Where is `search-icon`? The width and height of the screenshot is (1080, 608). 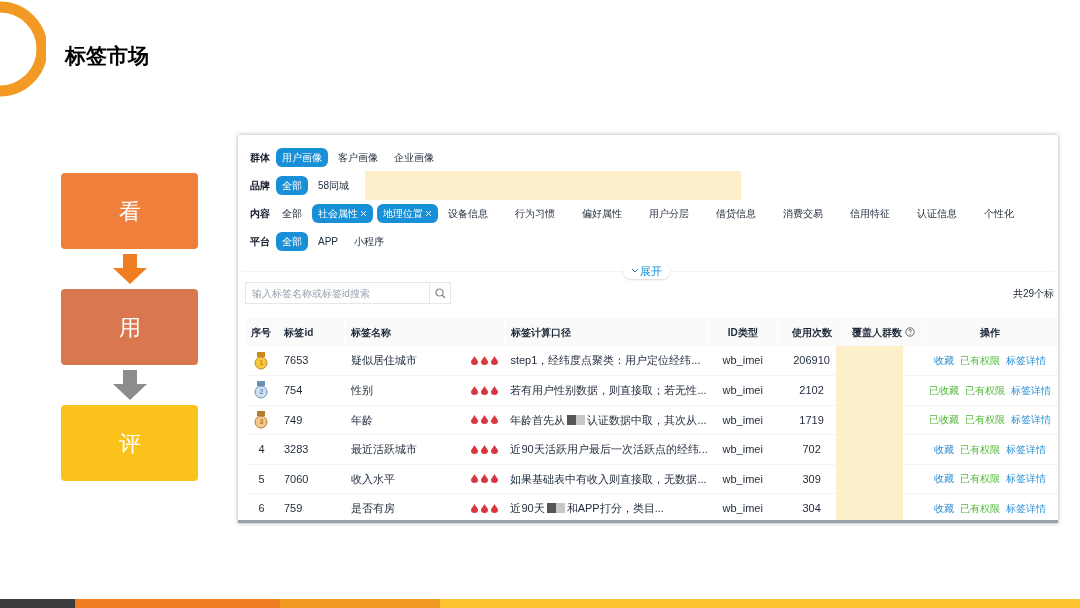 search-icon is located at coordinates (440, 293).